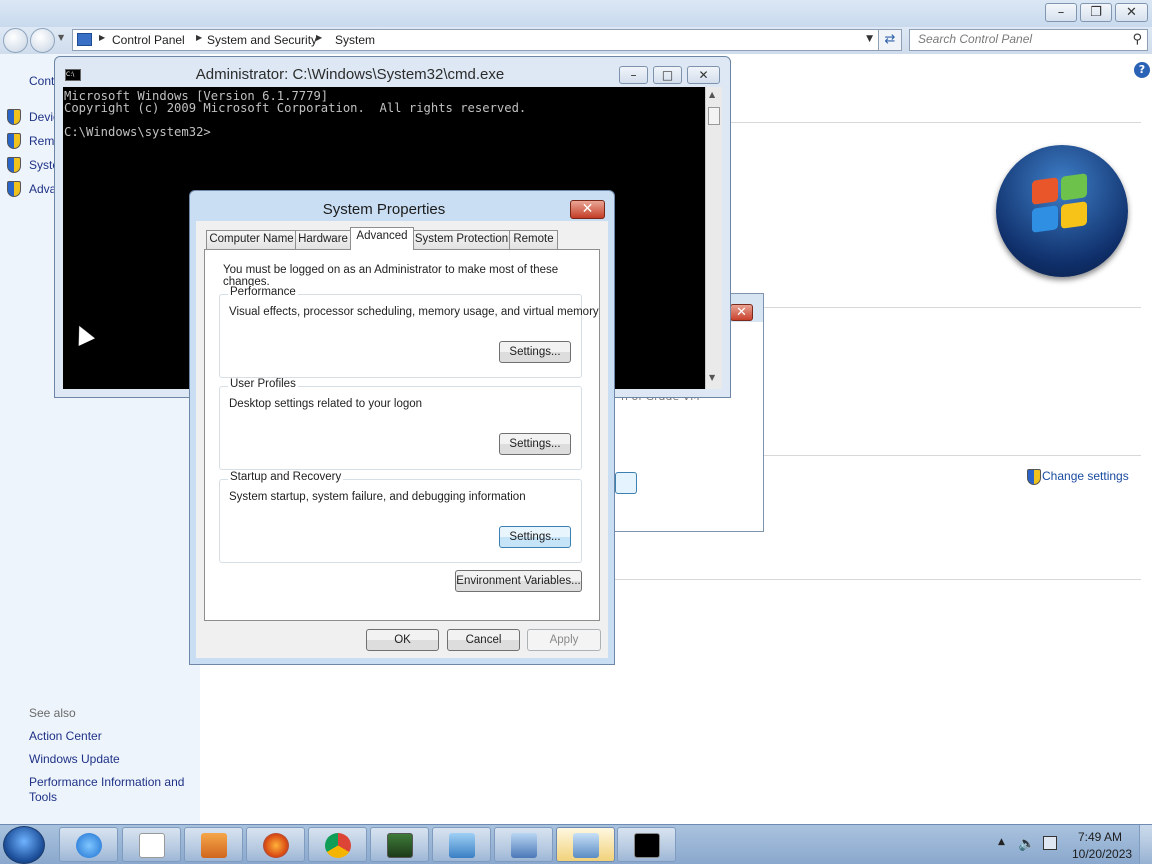 The height and width of the screenshot is (864, 1152). I want to click on internet-explorer-icon, so click(89, 845).